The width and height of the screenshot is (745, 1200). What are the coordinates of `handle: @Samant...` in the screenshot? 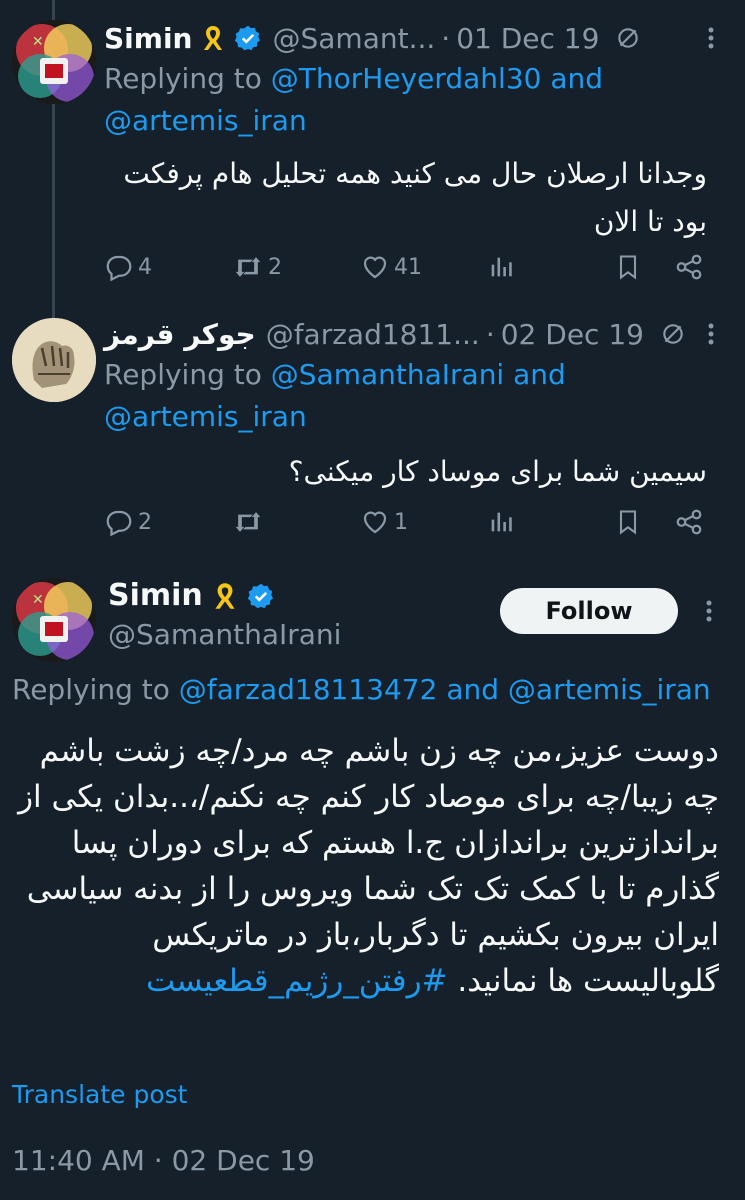 It's located at (353, 38).